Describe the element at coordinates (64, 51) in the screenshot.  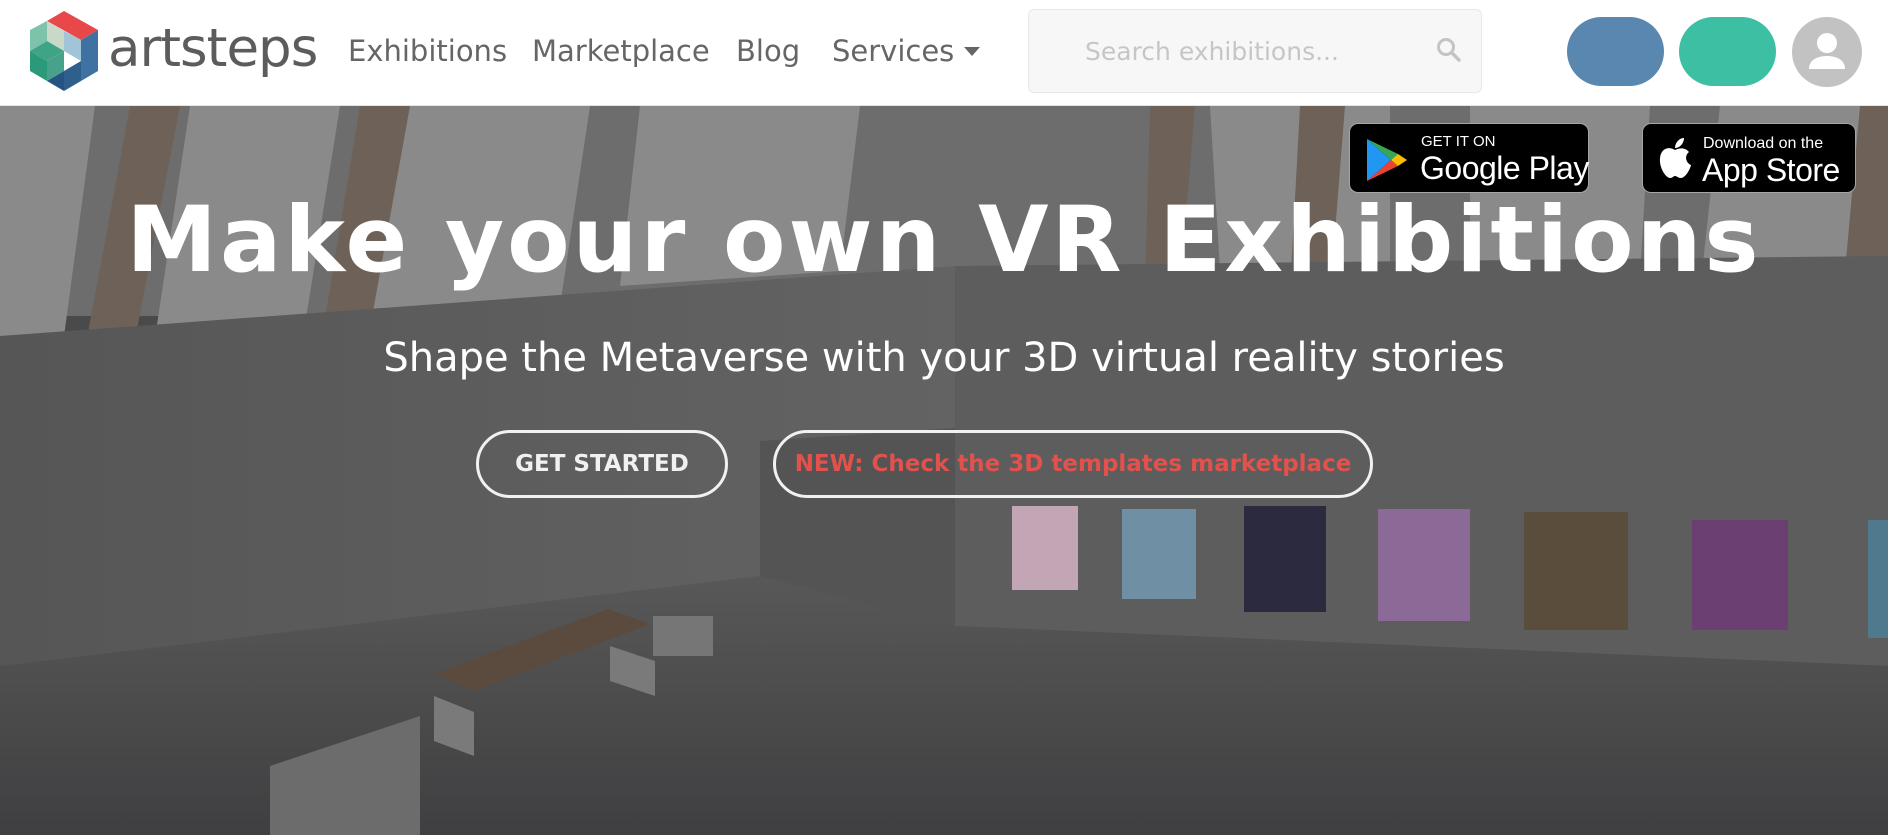
I see `artsteps-logo-icon` at that location.